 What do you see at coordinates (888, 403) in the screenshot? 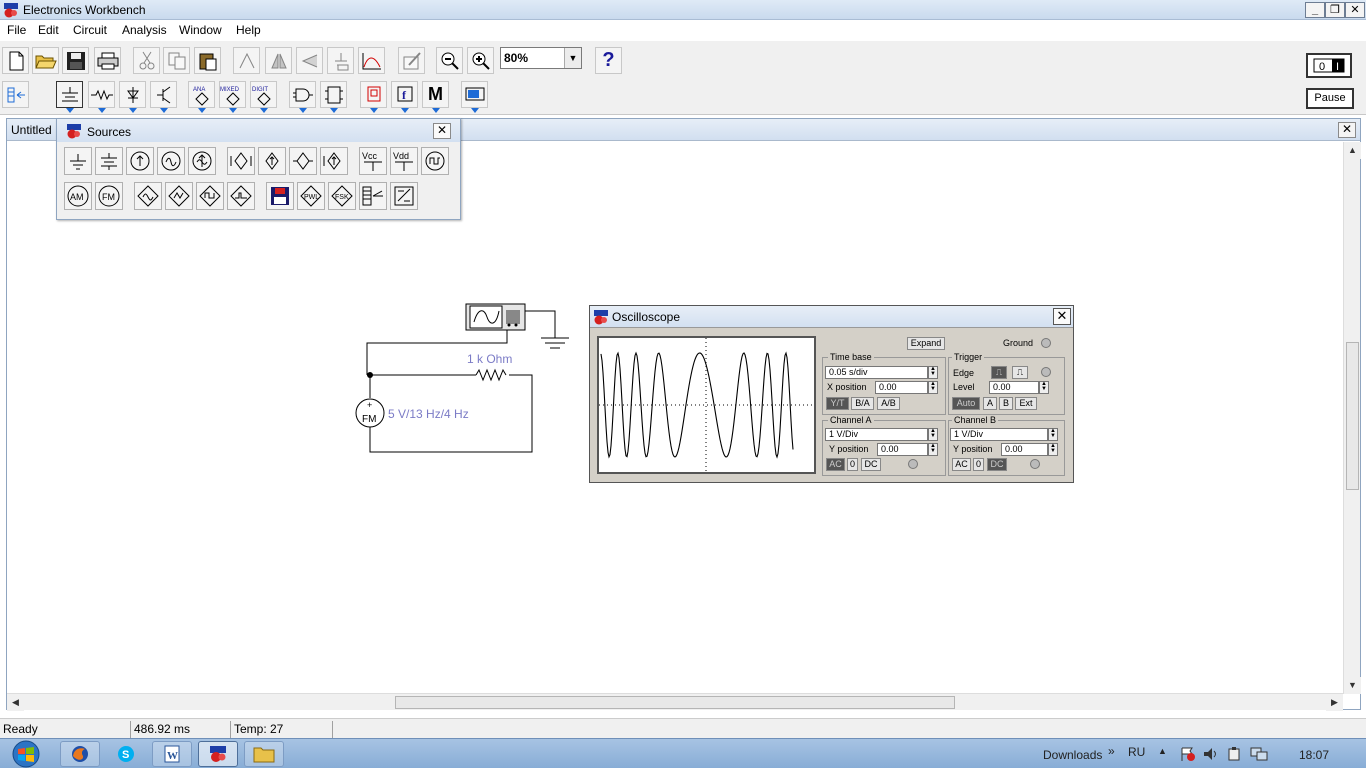
I see `ab-mode-button: A/B` at bounding box center [888, 403].